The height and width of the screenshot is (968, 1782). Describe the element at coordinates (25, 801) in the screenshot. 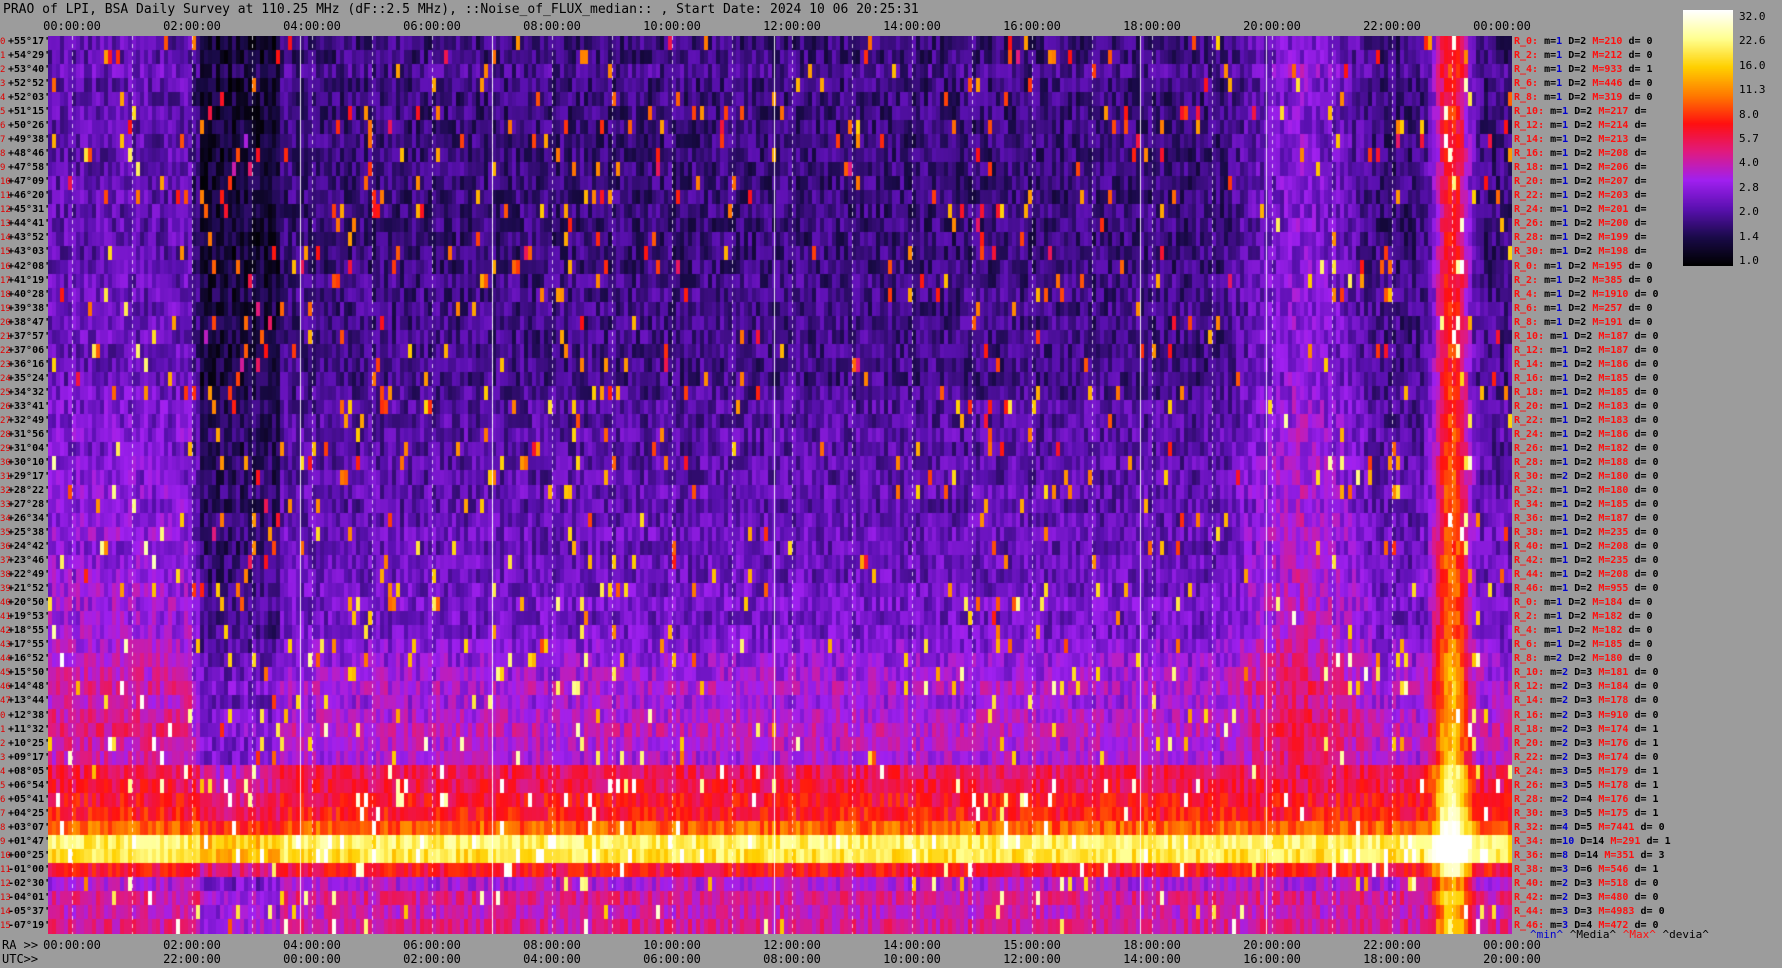

I see `declination-label: 6 +05°41'` at that location.